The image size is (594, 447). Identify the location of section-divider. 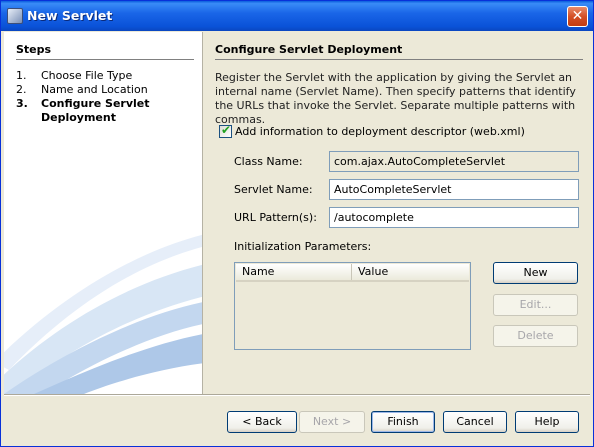
(399, 59).